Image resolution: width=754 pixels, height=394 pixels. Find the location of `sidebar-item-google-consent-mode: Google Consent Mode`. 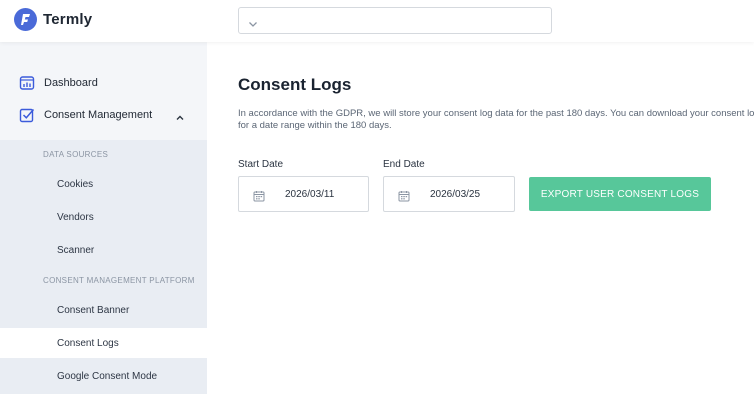

sidebar-item-google-consent-mode: Google Consent Mode is located at coordinates (103, 376).